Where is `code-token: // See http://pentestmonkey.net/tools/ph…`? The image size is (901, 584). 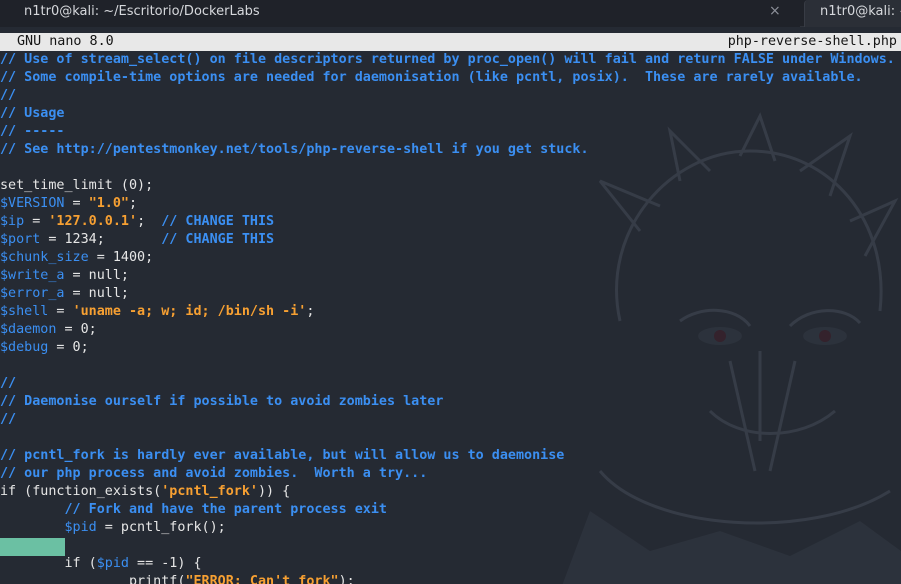
code-token: // See http://pentestmonkey.net/tools/ph… is located at coordinates (294, 149).